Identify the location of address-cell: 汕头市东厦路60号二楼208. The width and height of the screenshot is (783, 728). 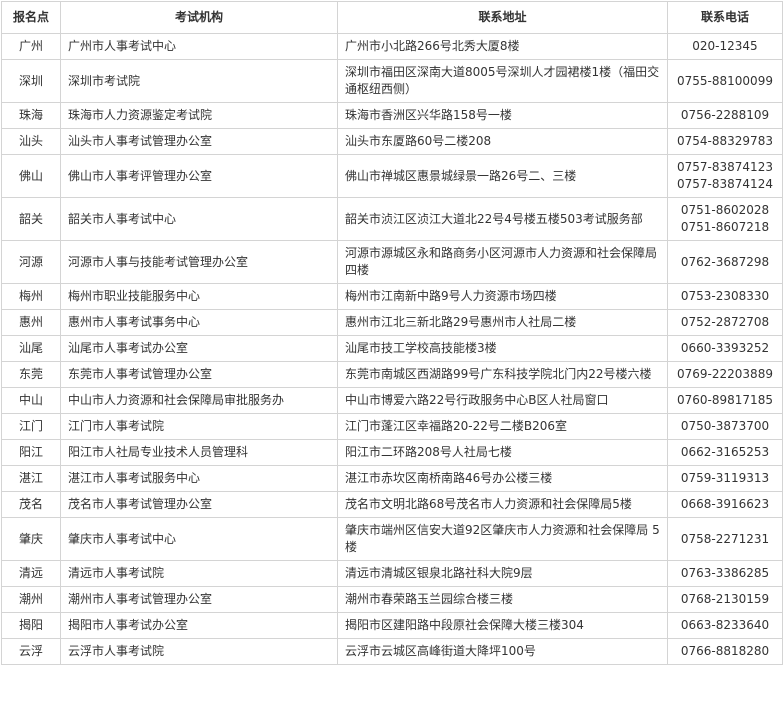
(502, 141).